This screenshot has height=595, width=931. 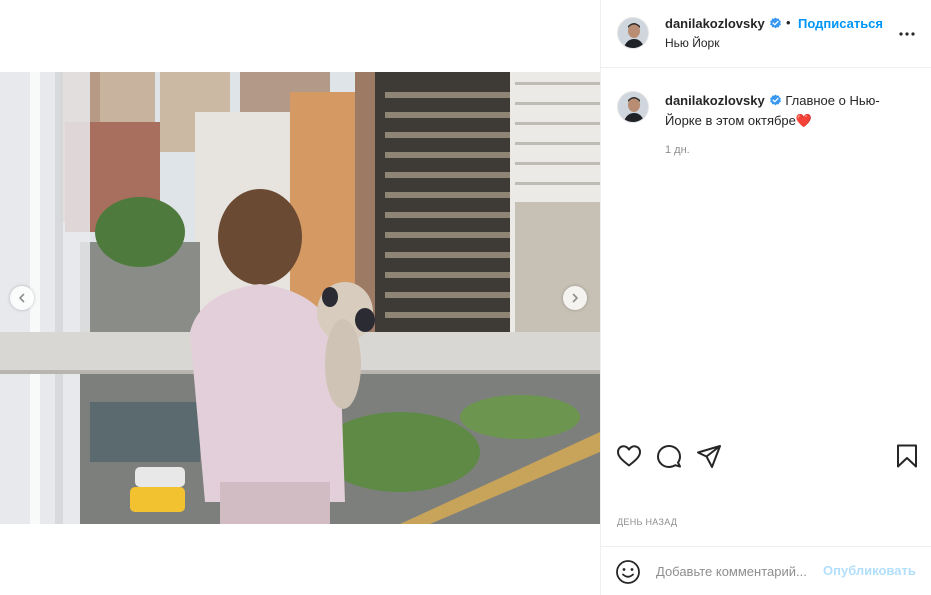 I want to click on add-comment-bar: Опубликовать, so click(x=766, y=570).